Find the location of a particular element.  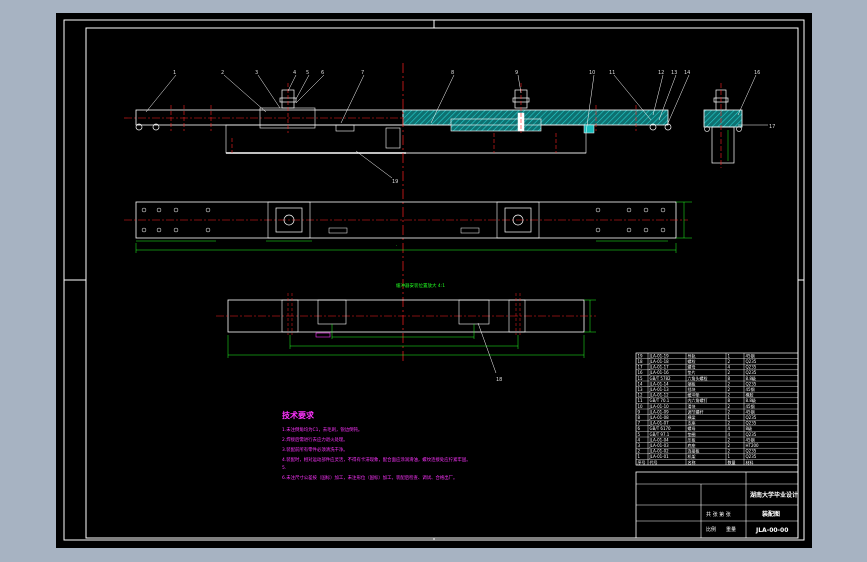

drawing-number: JLA-00-00 is located at coordinates (771, 530).